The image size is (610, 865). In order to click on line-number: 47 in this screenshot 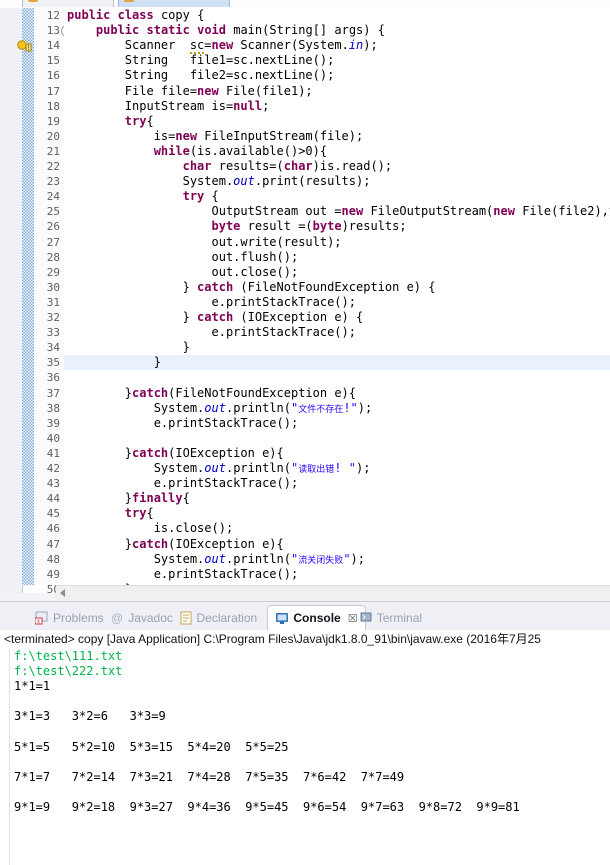, I will do `click(53, 544)`.